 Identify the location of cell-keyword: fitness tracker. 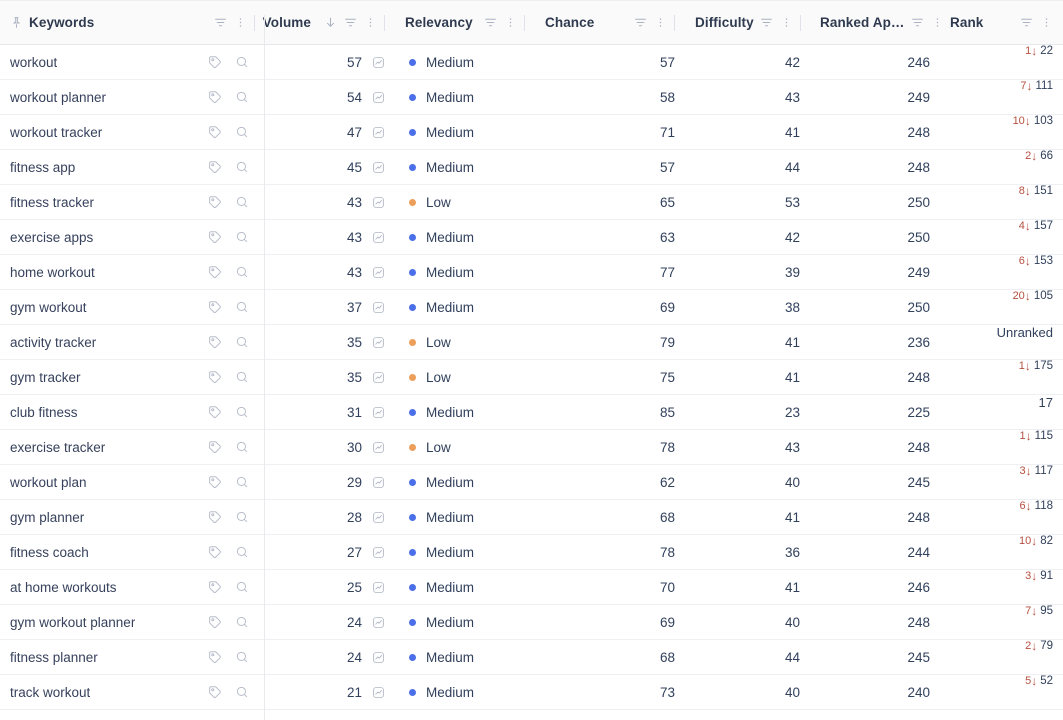
(132, 202).